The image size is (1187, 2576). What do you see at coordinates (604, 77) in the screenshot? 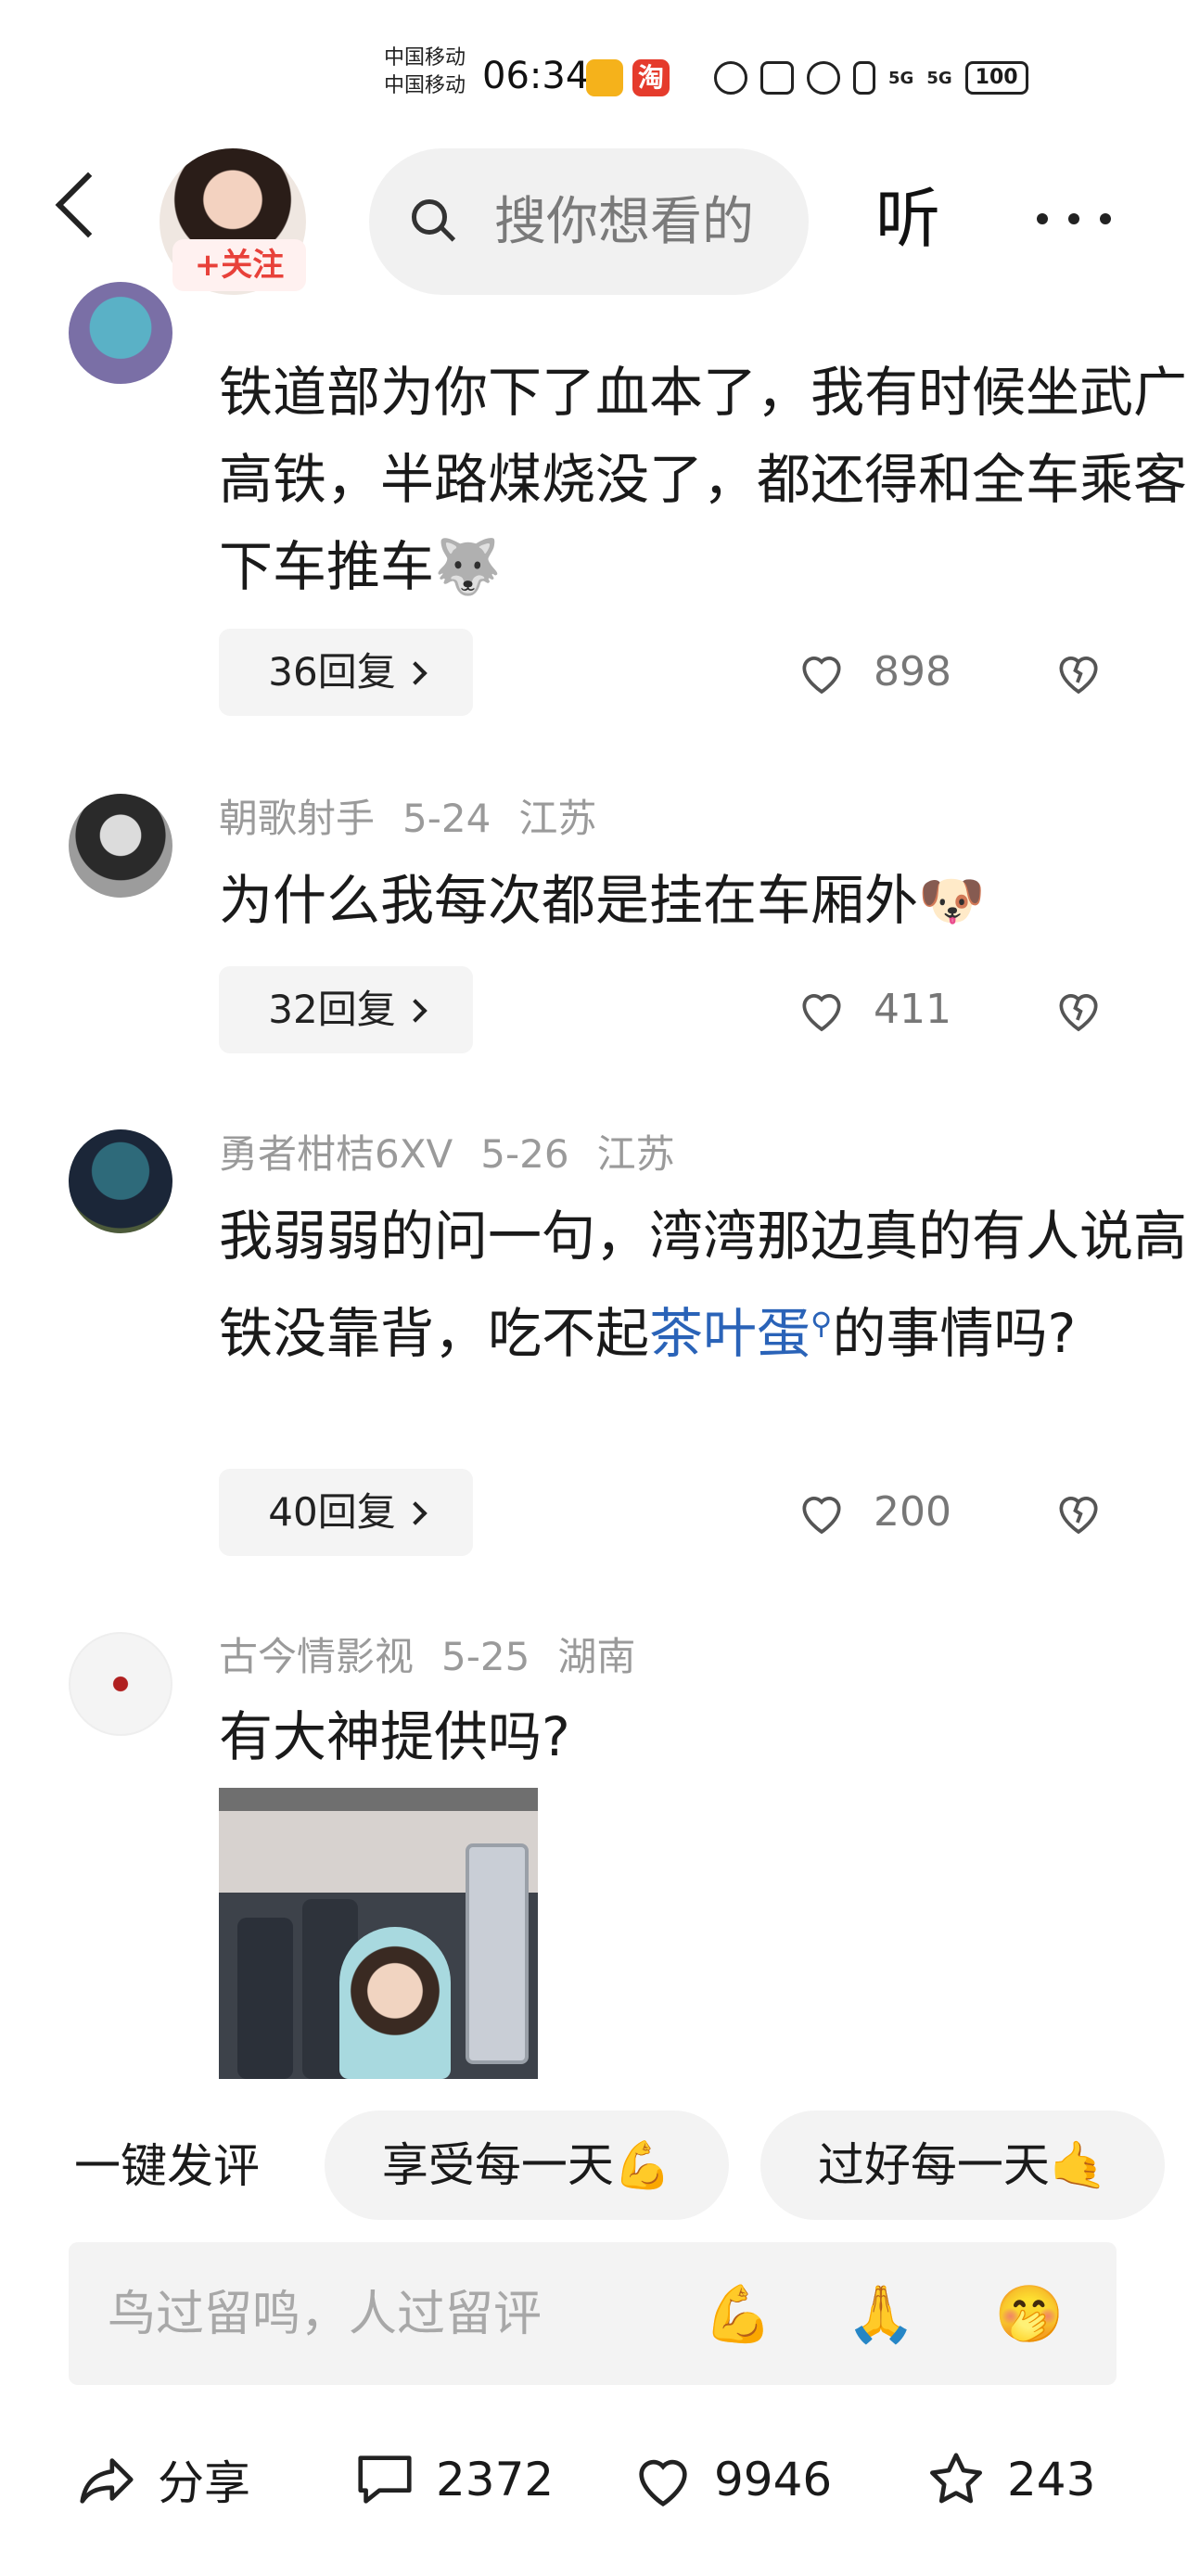
I see `weibo-icon` at bounding box center [604, 77].